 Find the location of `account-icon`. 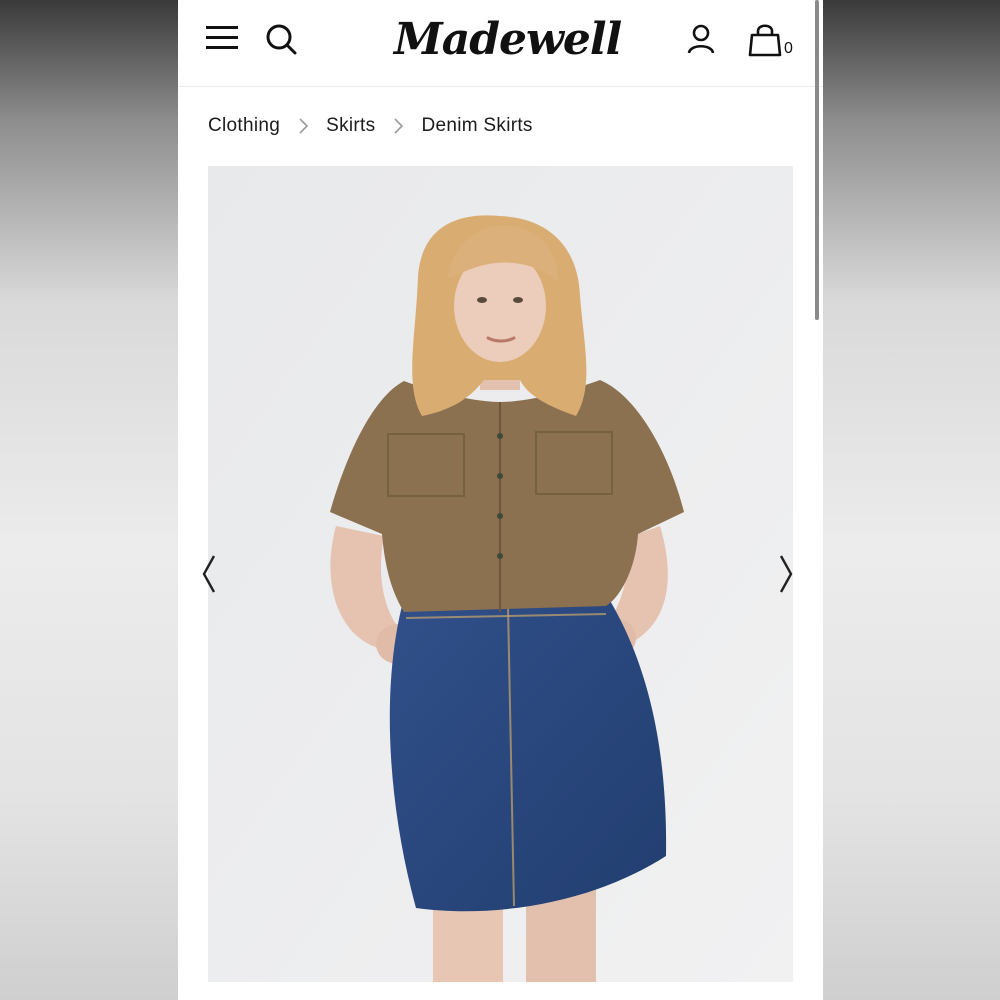

account-icon is located at coordinates (701, 39).